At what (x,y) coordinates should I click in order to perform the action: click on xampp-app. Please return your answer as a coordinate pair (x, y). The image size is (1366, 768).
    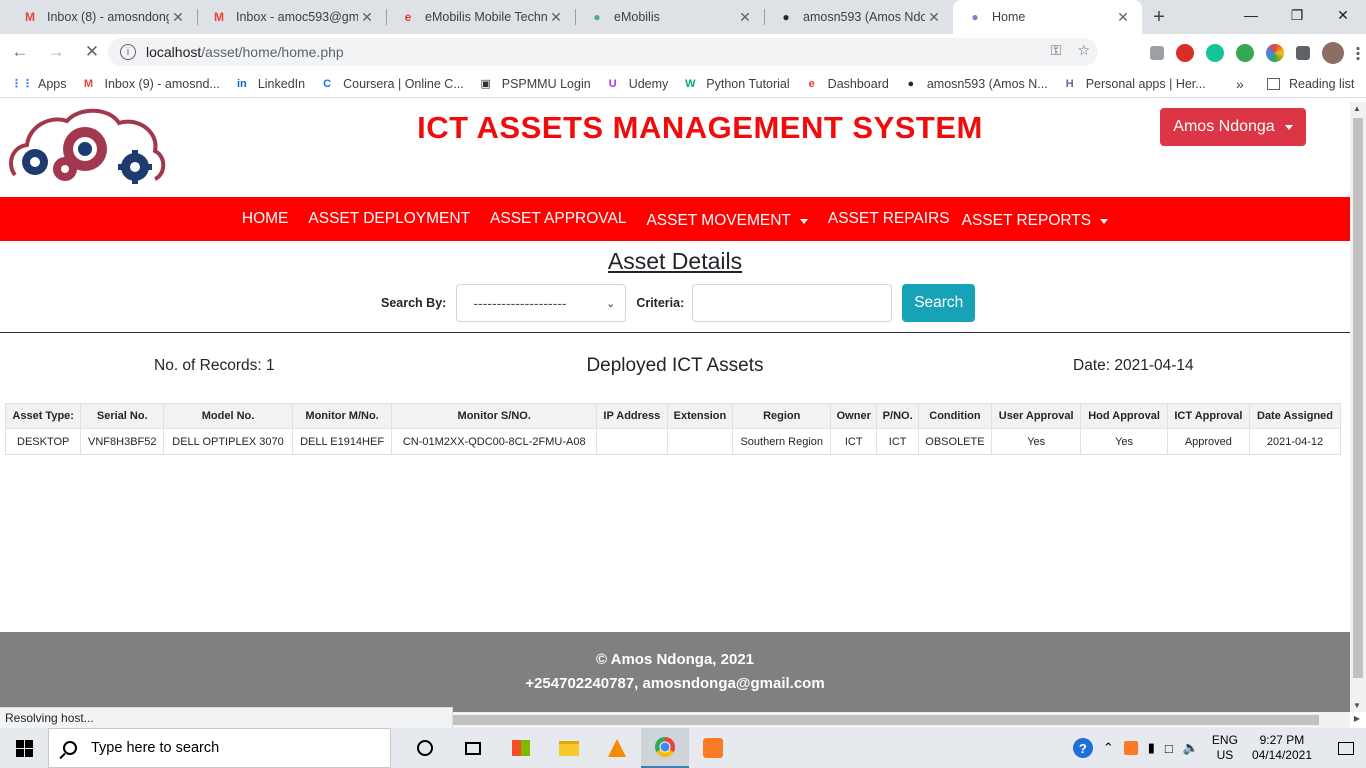
    Looking at the image, I should click on (713, 748).